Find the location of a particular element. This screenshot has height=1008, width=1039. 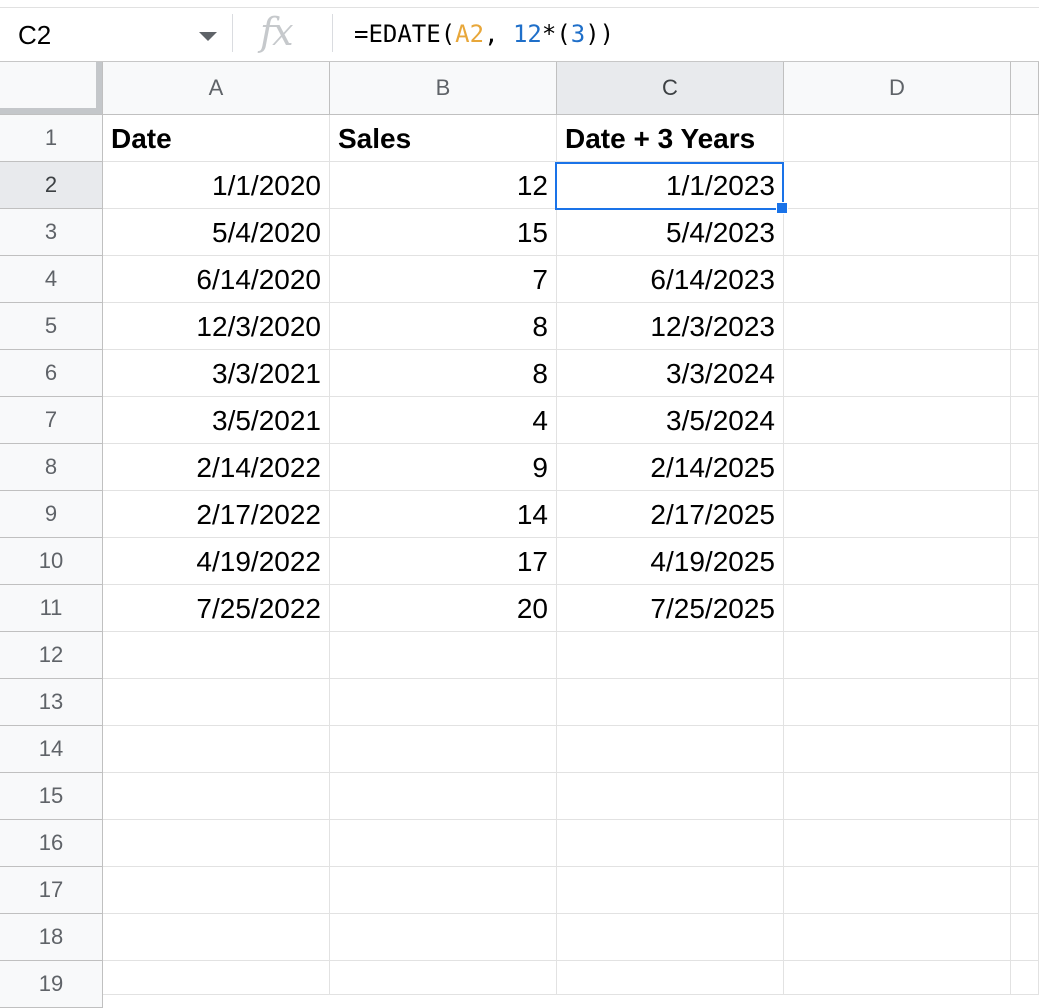

row-header-1: 1 is located at coordinates (51, 138).